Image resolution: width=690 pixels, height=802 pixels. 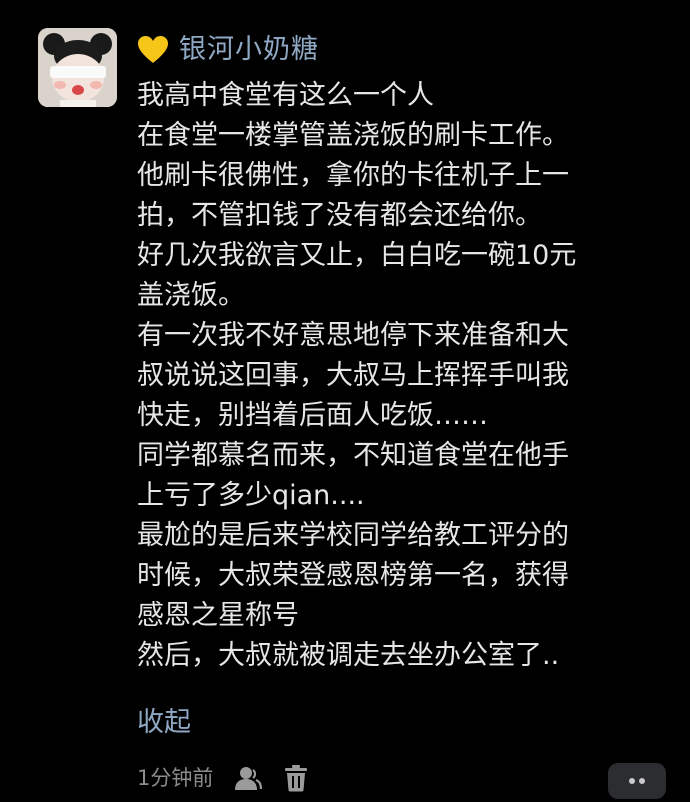 I want to click on yellow-heart-icon, so click(x=153, y=50).